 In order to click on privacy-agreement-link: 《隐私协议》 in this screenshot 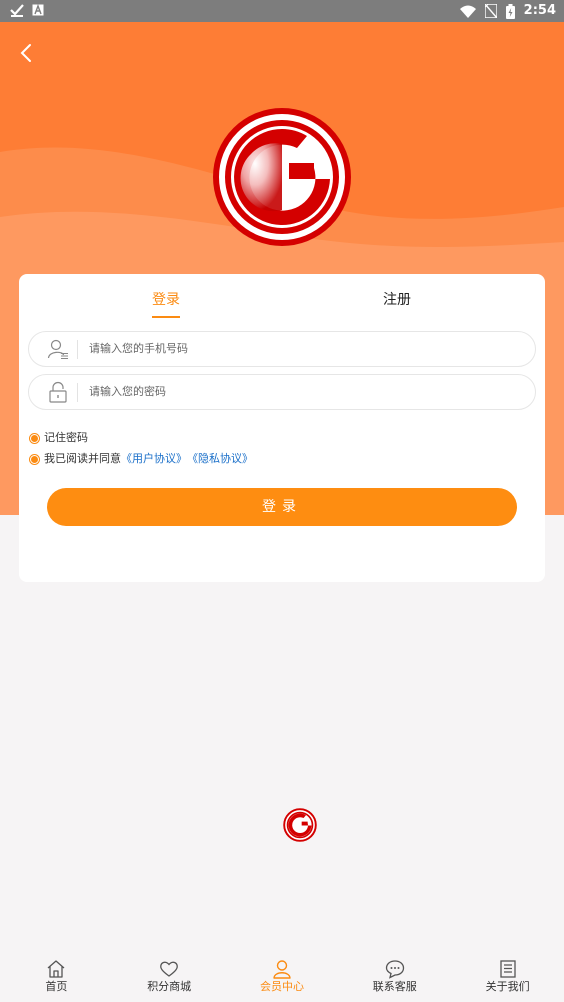, I will do `click(220, 459)`.